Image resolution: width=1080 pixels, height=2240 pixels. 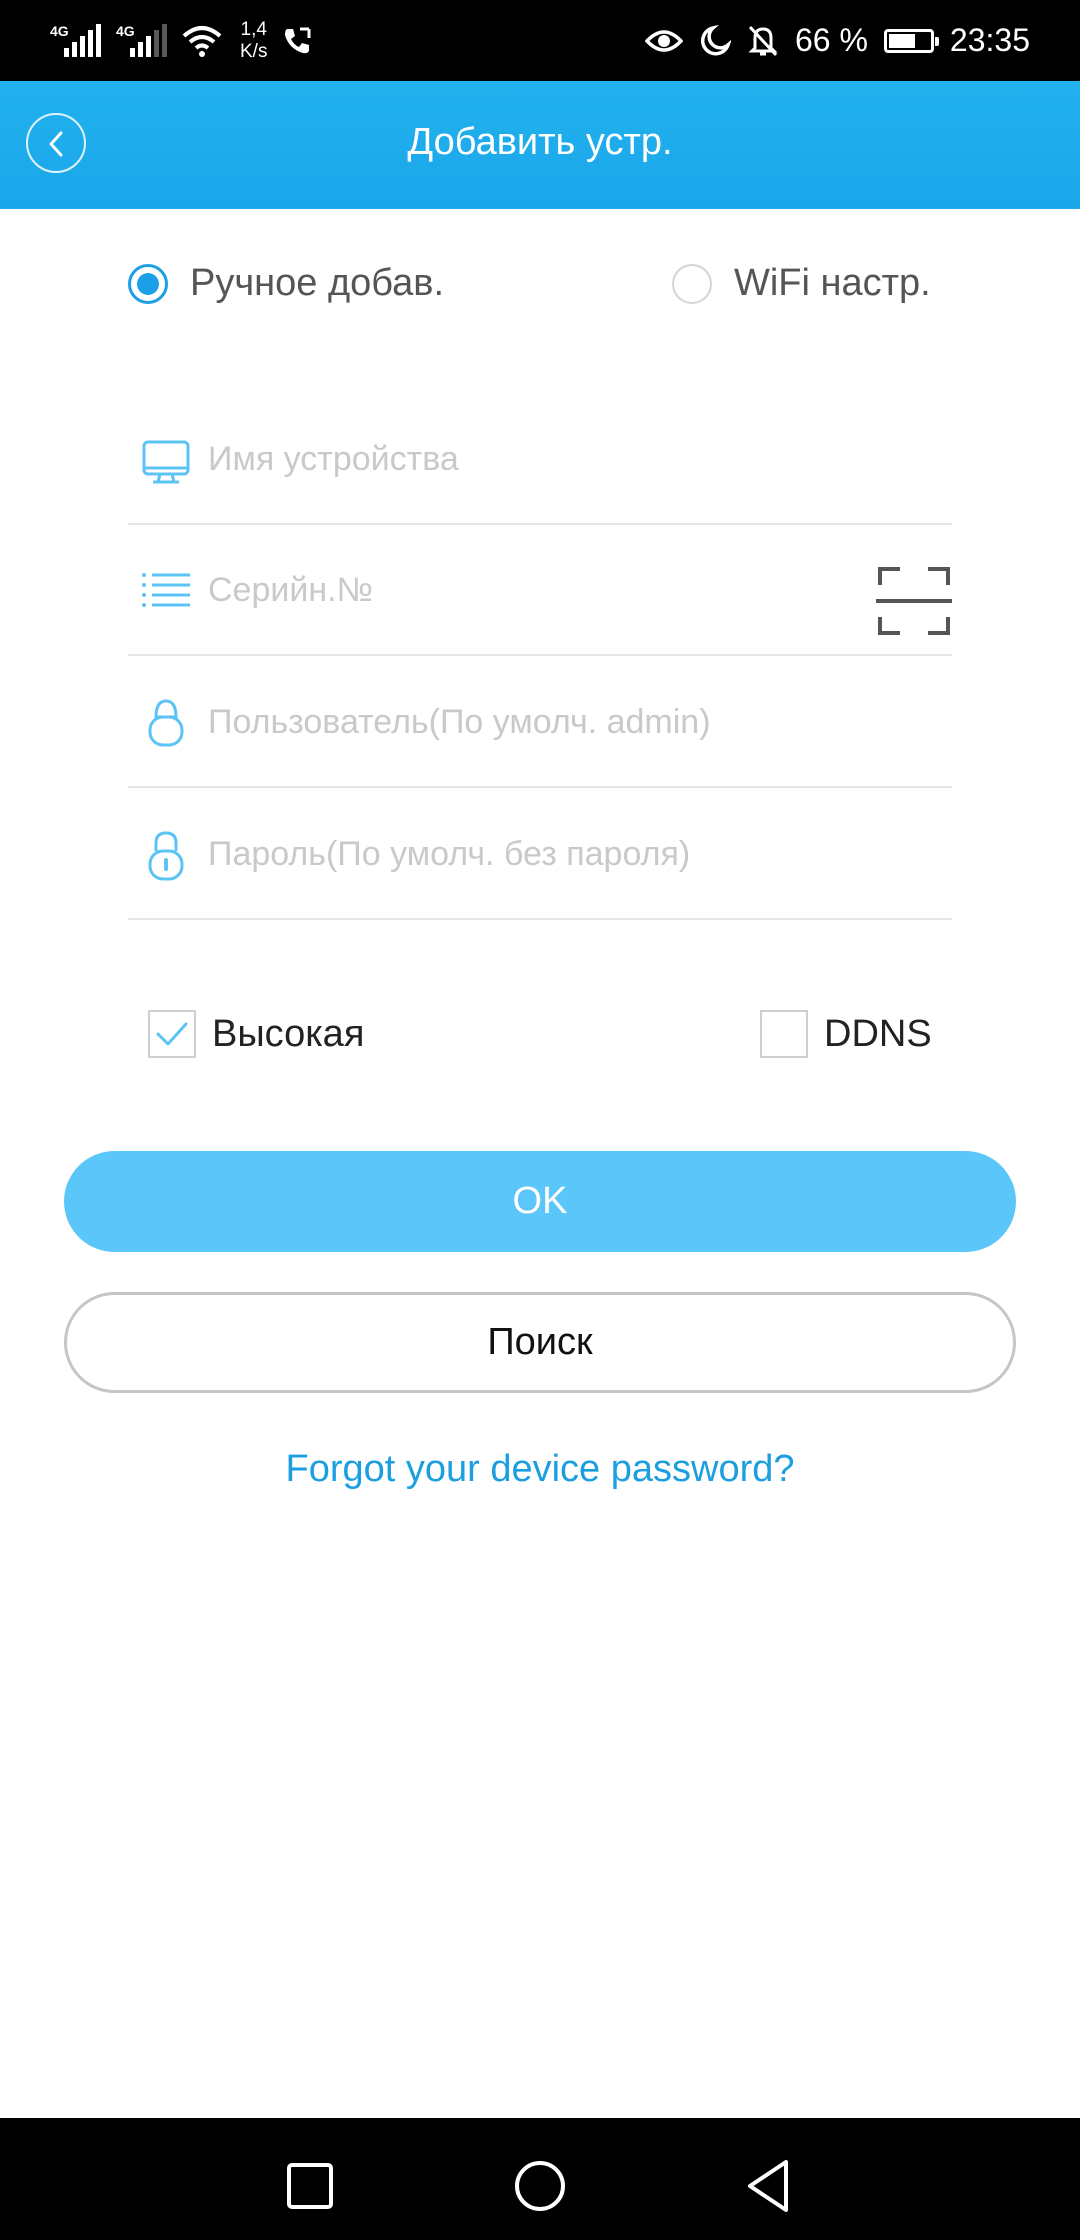 I want to click on search-button: Поиск, so click(x=540, y=1342).